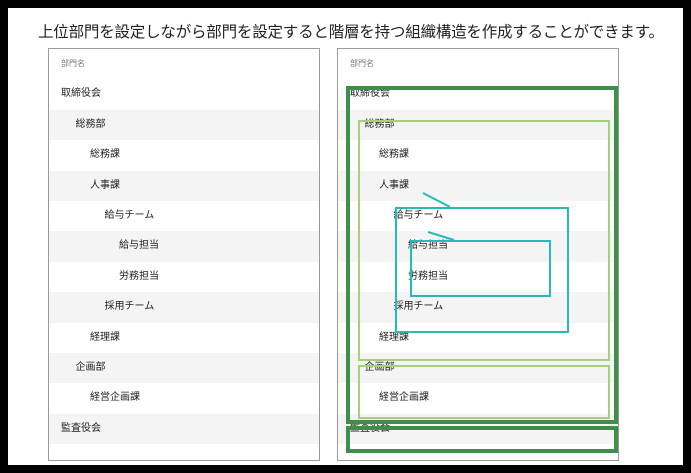 This screenshot has height=473, width=691. I want to click on department-row: 給与チーム, so click(184, 216).